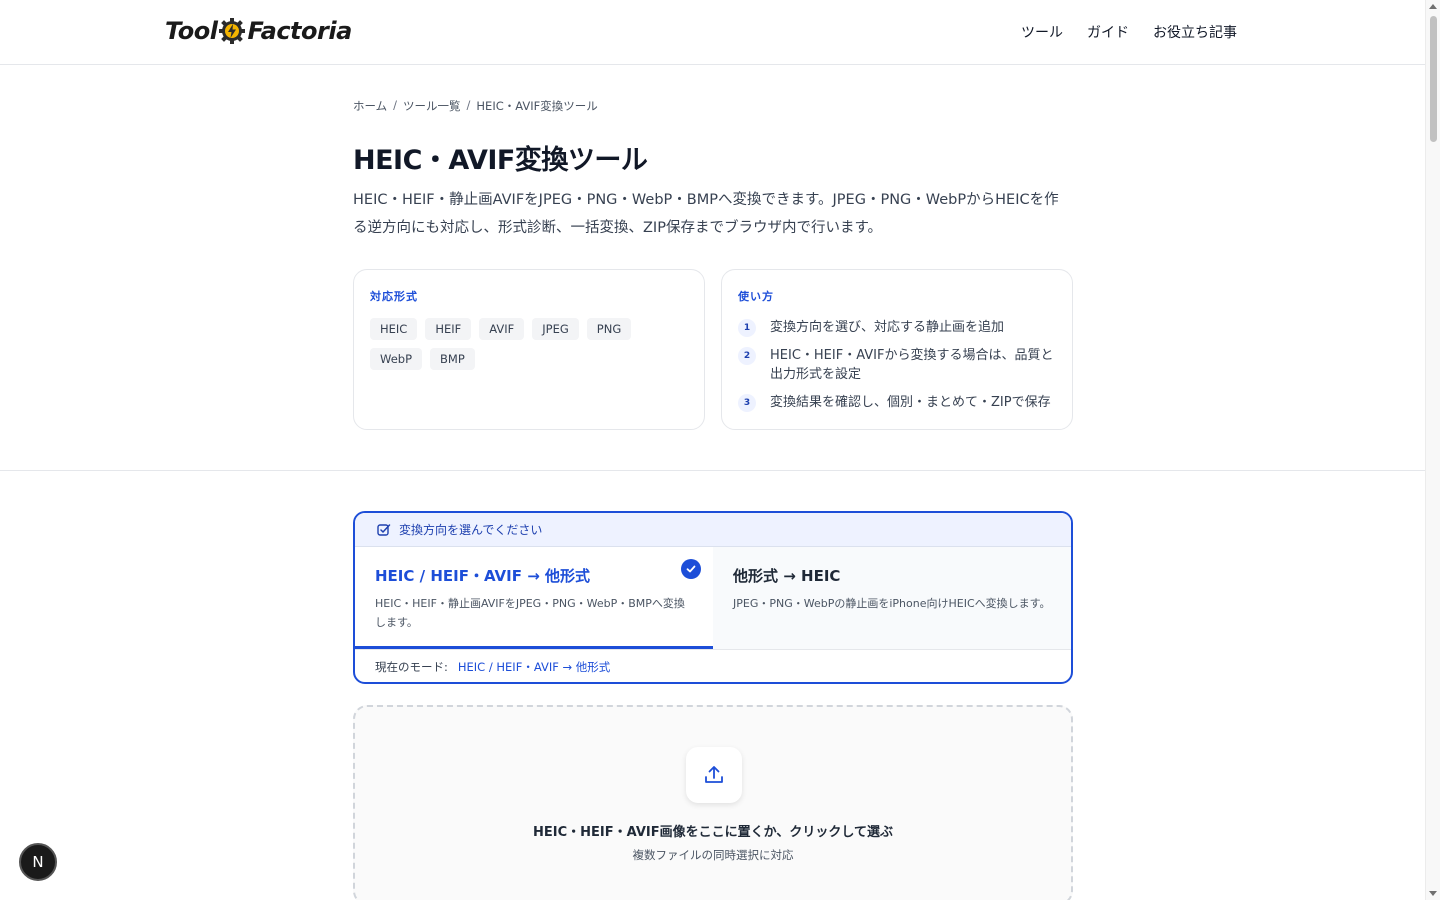  What do you see at coordinates (537, 106) in the screenshot?
I see `breadcrumb-current: HEIC・AVIF変換ツール` at bounding box center [537, 106].